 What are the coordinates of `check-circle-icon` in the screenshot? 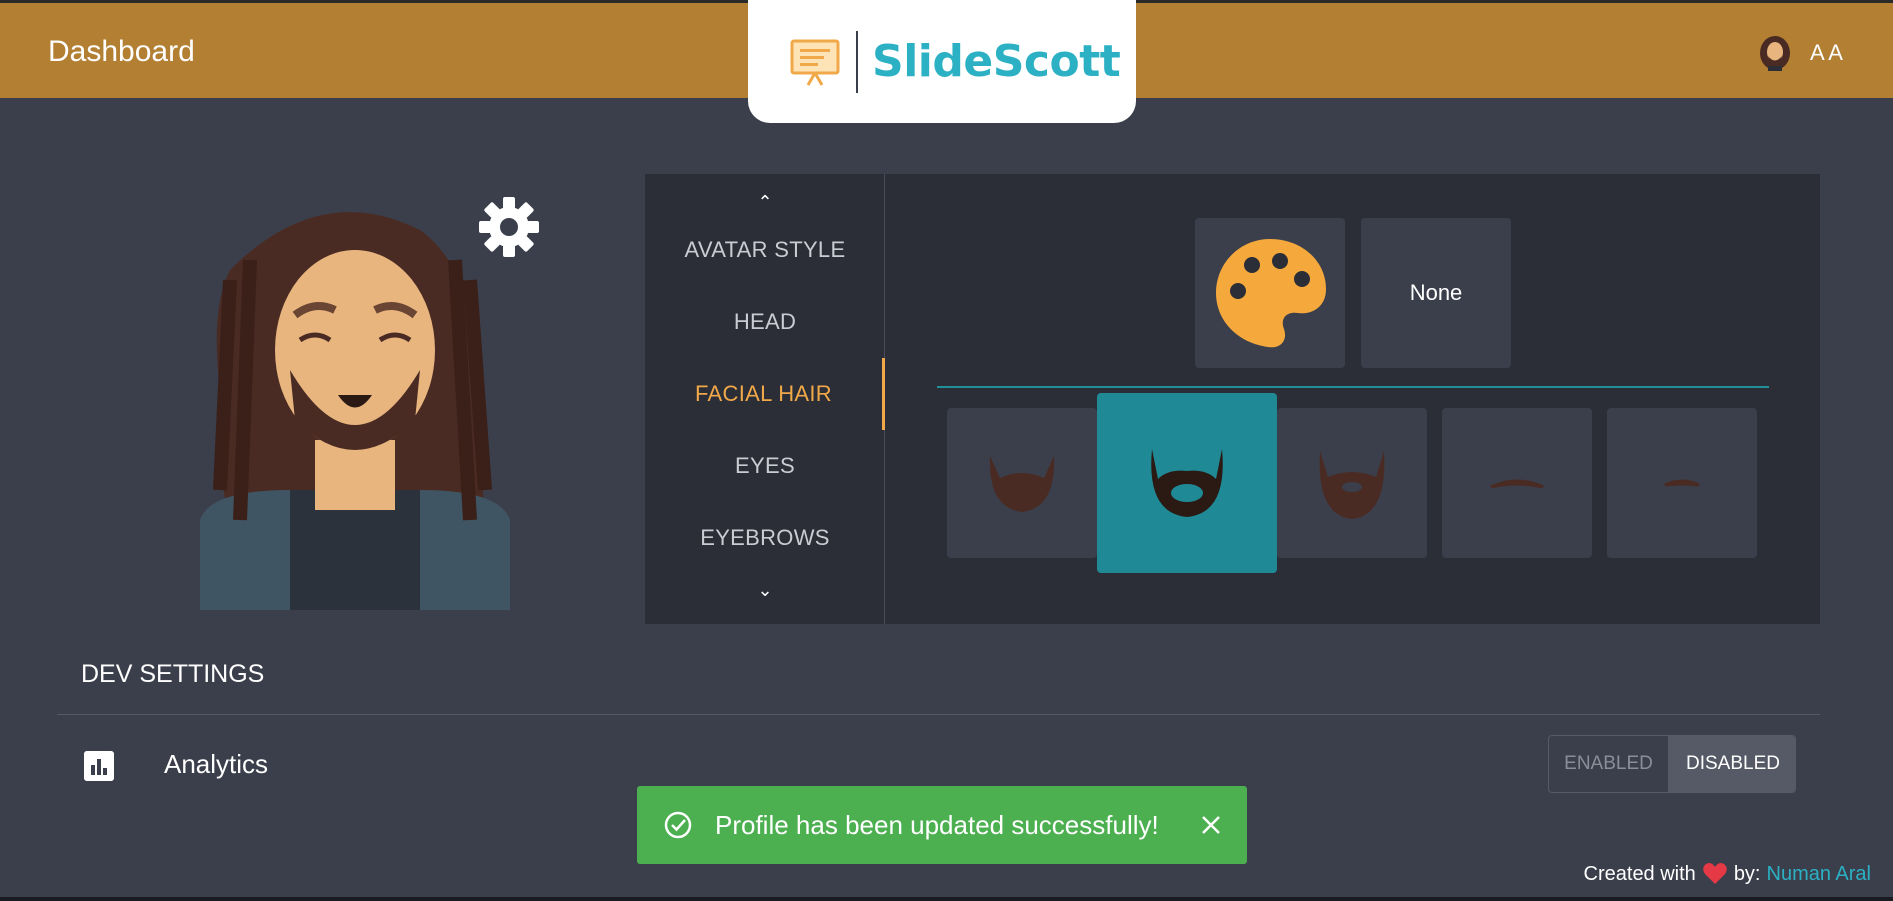 It's located at (678, 825).